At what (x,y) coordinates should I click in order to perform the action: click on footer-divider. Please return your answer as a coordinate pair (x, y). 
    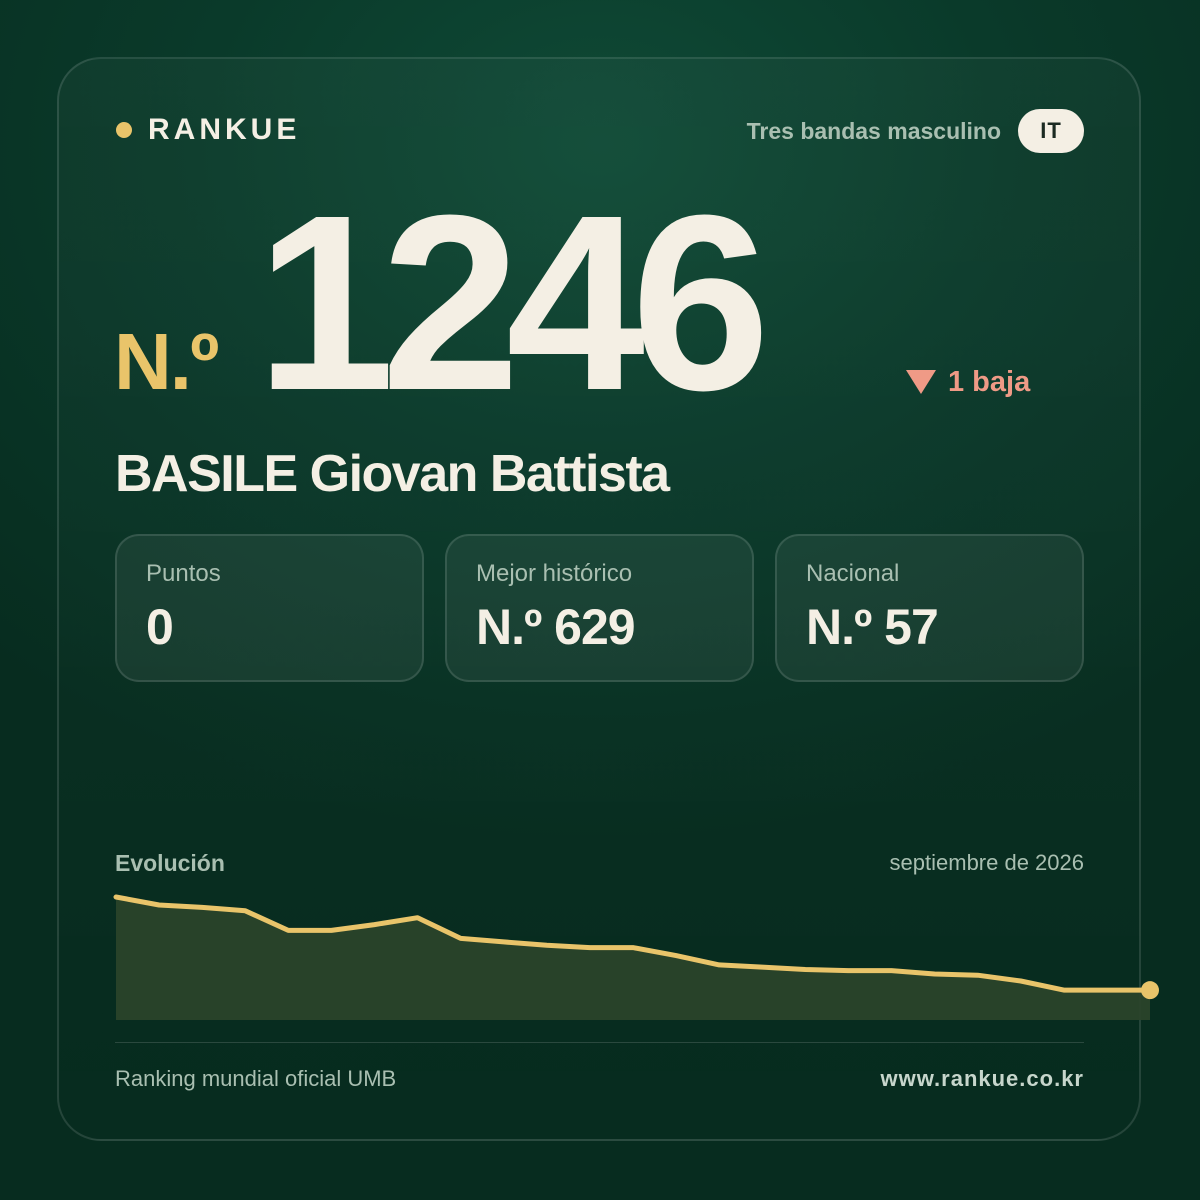
    Looking at the image, I should click on (599, 1042).